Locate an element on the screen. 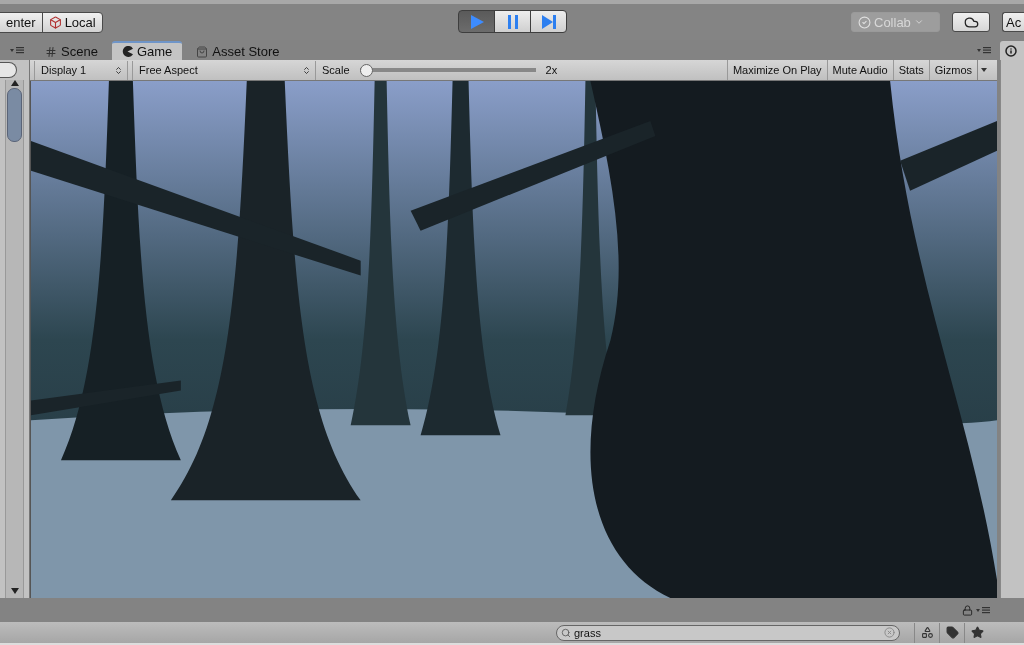 The width and height of the screenshot is (1024, 645). down-arrow-icon is located at coordinates (14, 591).